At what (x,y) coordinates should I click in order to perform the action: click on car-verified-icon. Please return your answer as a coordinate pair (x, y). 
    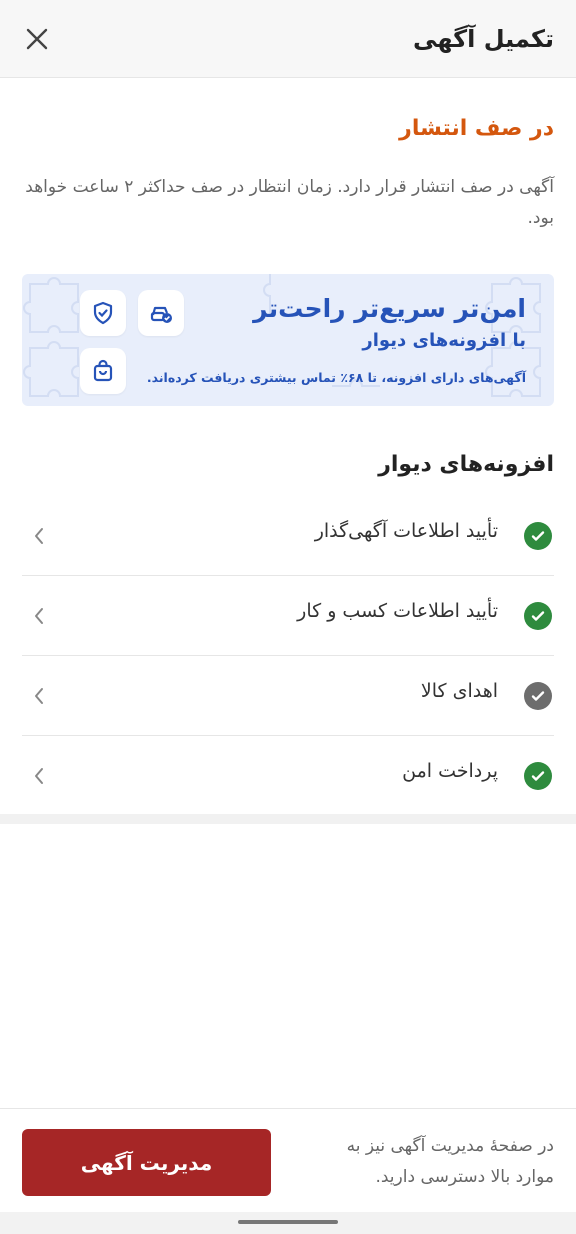
    Looking at the image, I should click on (161, 313).